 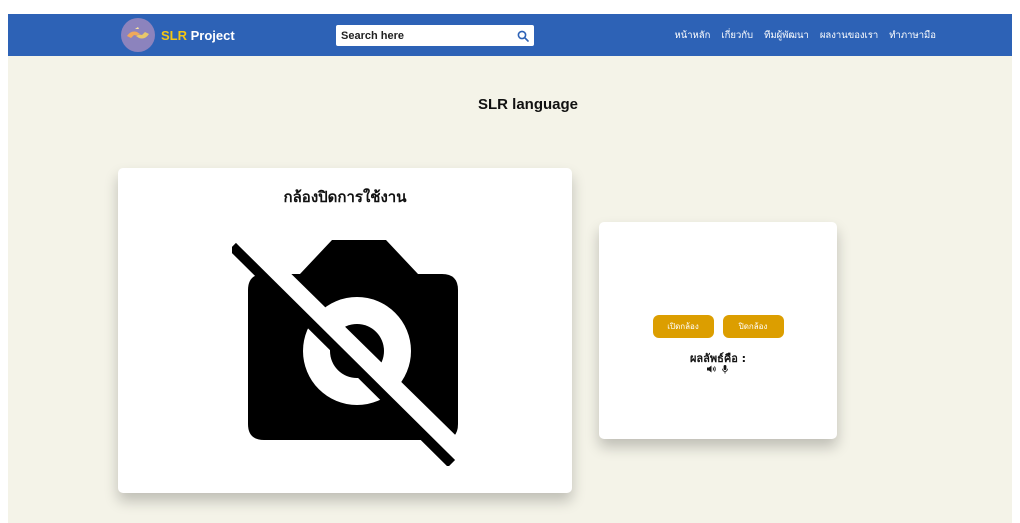 What do you see at coordinates (786, 35) in the screenshot?
I see `nav-link-team: ทีมผู้พัฒนา` at bounding box center [786, 35].